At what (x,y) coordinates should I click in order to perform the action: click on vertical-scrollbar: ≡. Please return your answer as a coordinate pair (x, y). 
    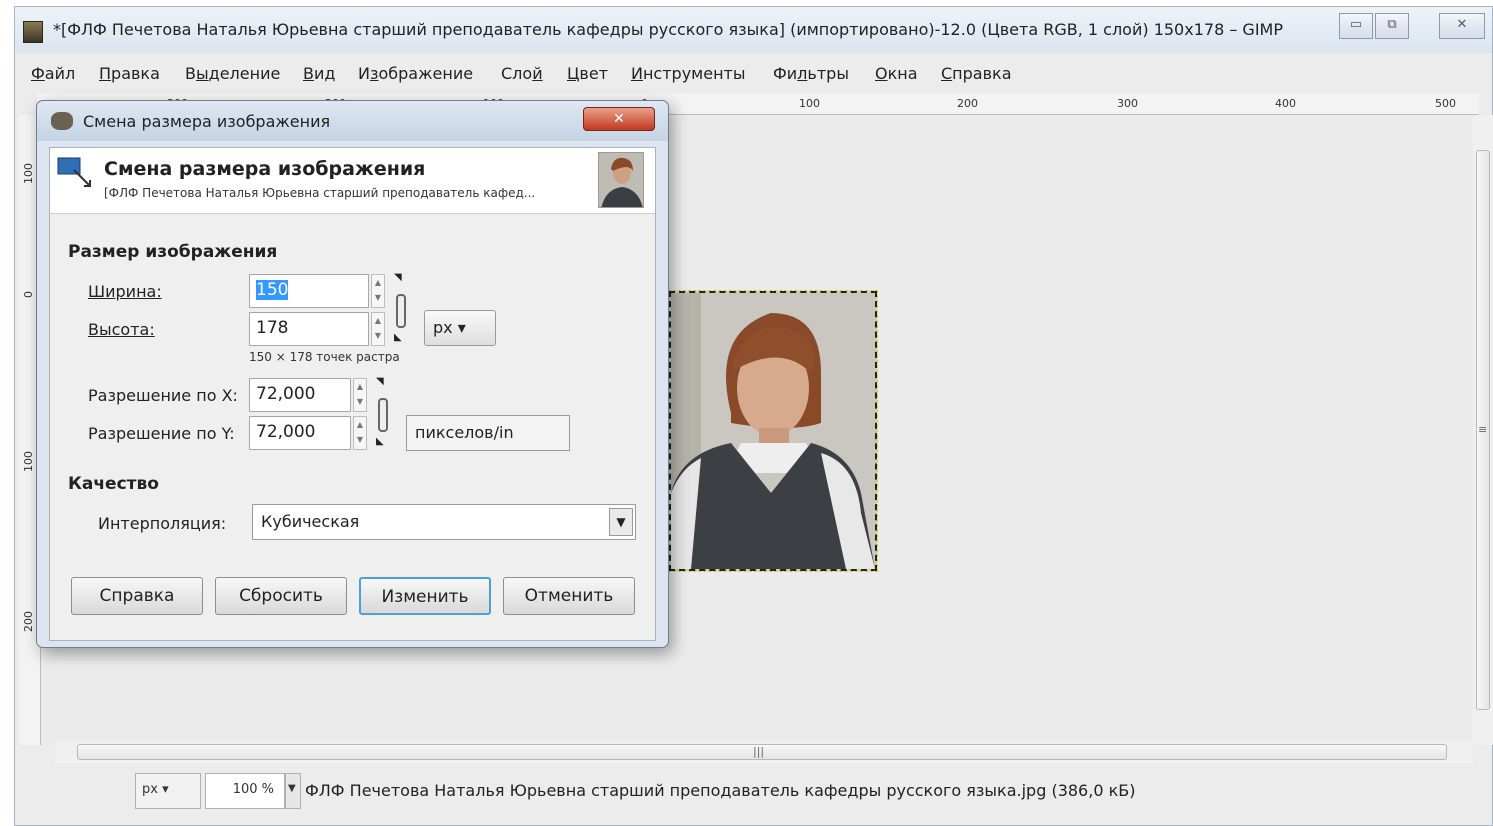
    Looking at the image, I should click on (1483, 430).